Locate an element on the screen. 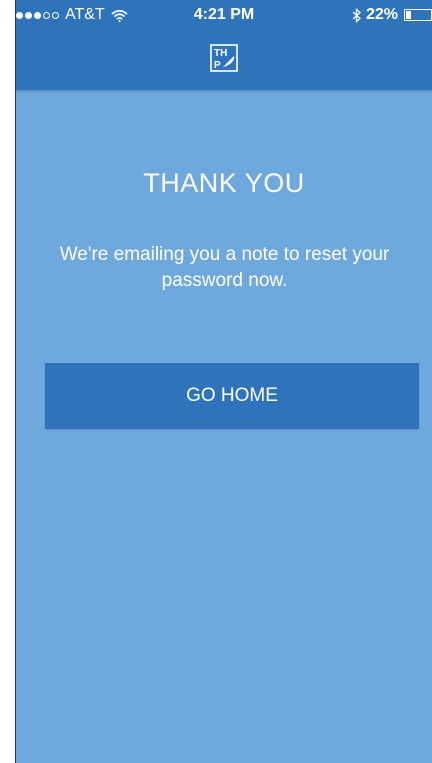 This screenshot has width=432, height=763. status-right: 22% is located at coordinates (392, 15).